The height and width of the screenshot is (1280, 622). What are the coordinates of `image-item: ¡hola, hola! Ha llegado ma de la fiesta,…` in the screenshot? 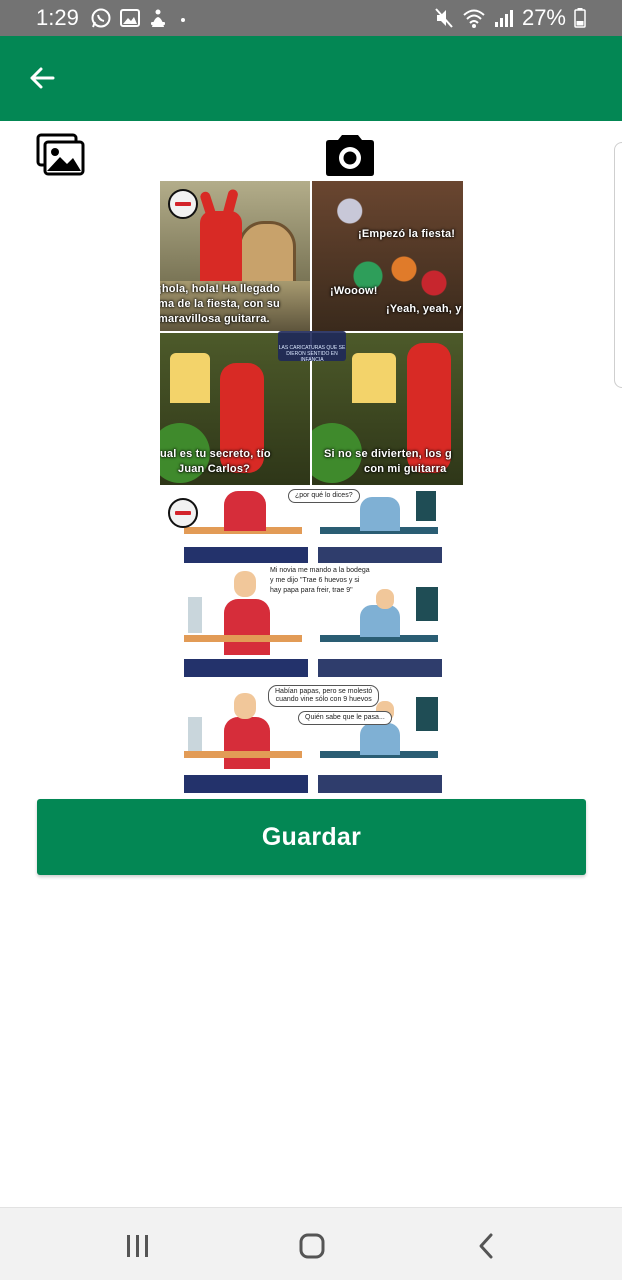 It's located at (311, 333).